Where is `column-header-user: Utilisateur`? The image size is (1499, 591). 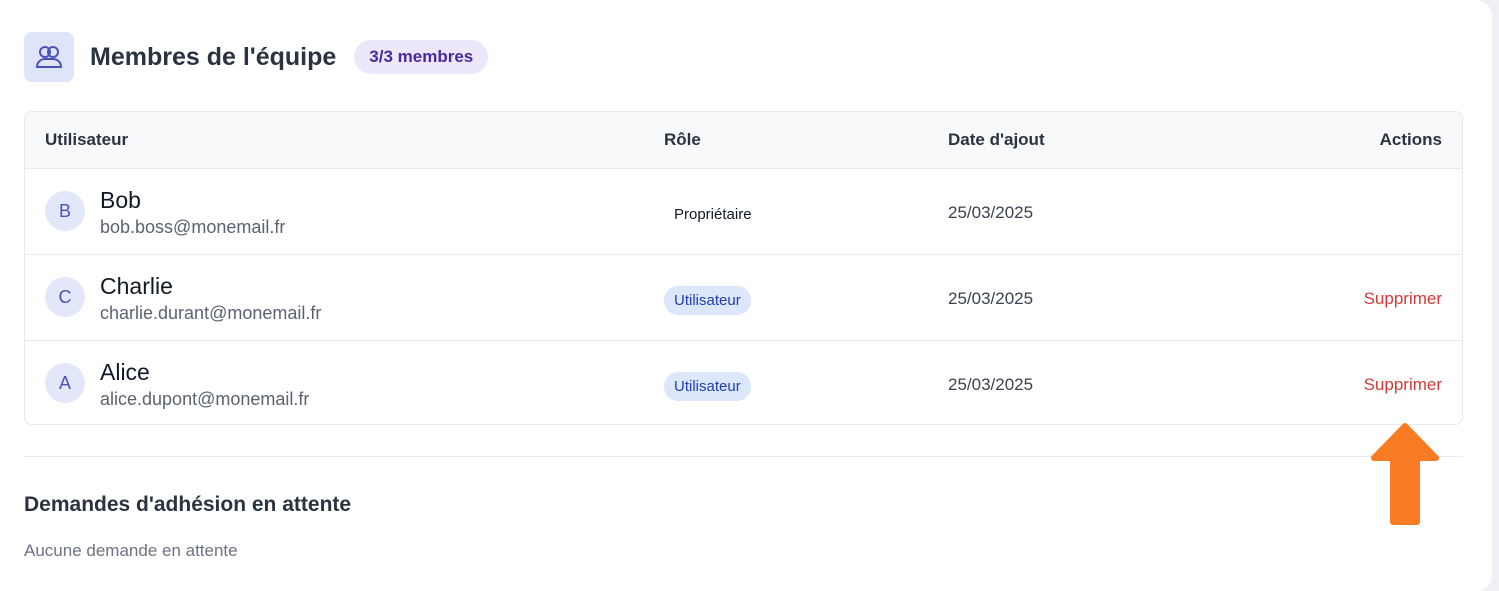 column-header-user: Utilisateur is located at coordinates (87, 139).